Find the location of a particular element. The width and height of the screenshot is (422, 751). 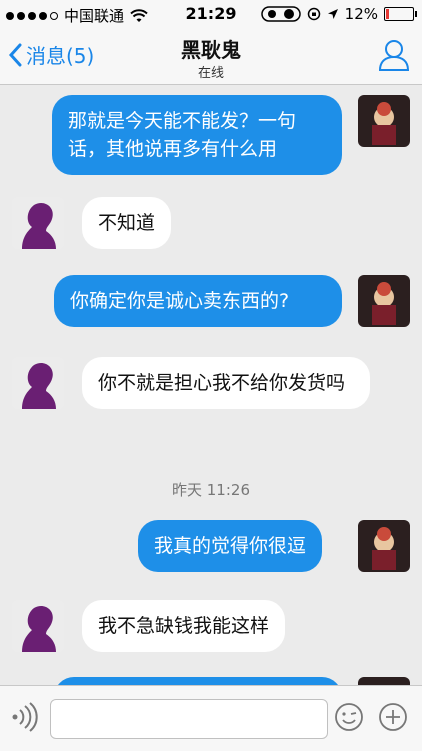

message-input is located at coordinates (189, 719).